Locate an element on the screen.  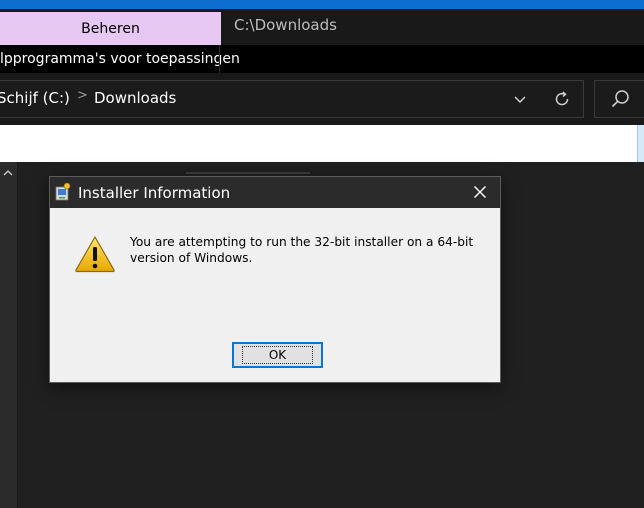
refresh-button is located at coordinates (562, 99).